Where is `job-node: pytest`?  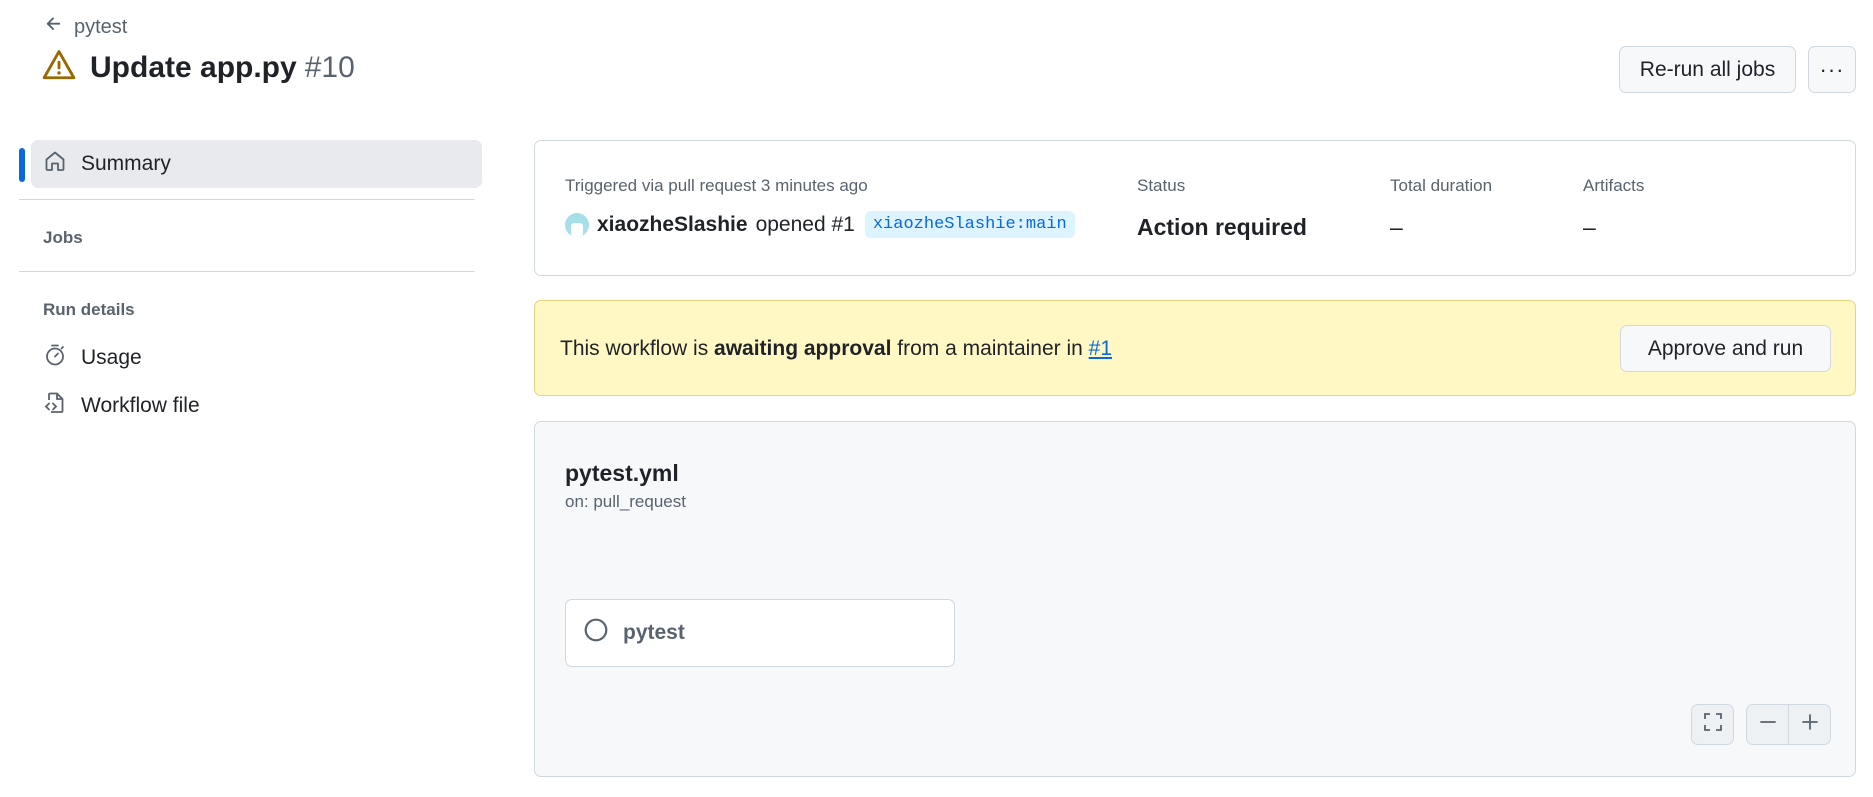 job-node: pytest is located at coordinates (760, 633).